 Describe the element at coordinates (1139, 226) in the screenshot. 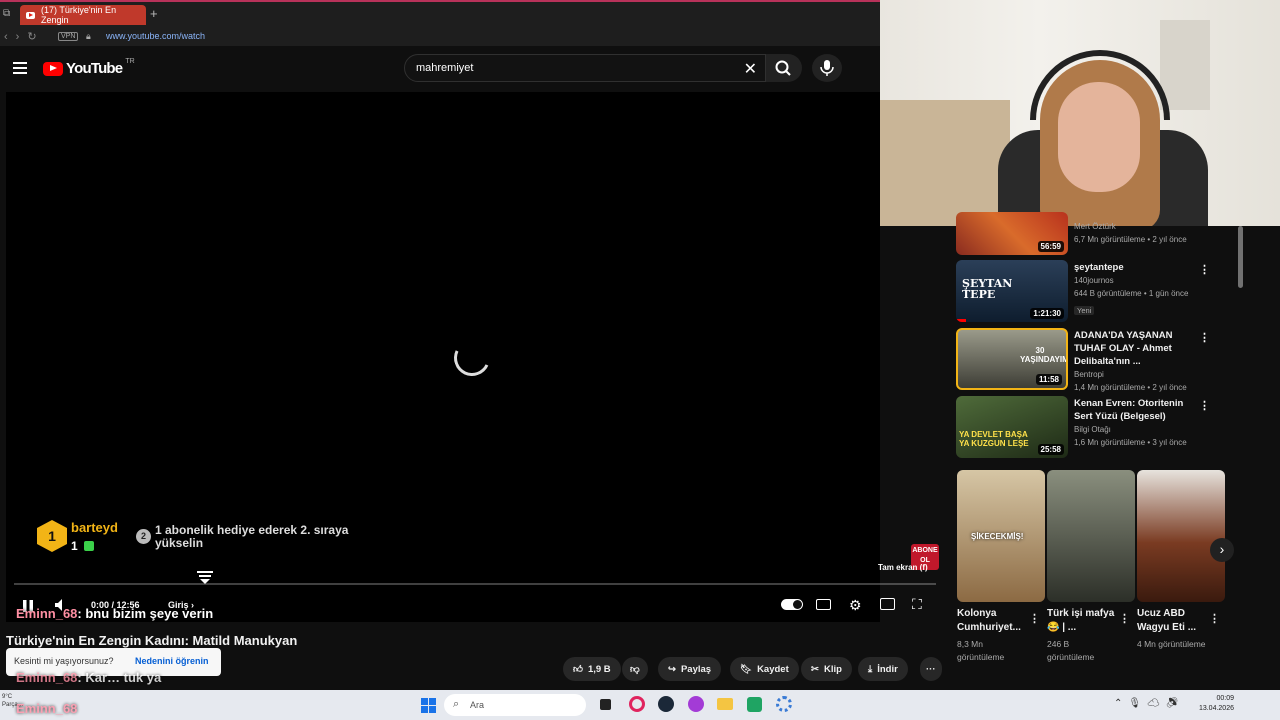

I see `channel-name: Mert Öztürk` at that location.